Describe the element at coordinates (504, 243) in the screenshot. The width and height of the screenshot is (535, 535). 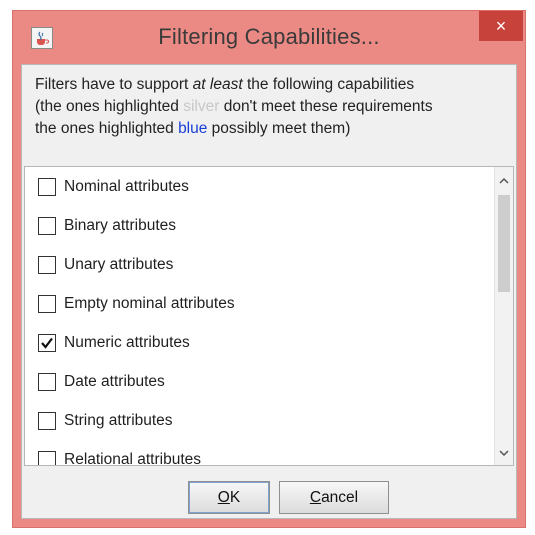
I see `scrollbar-thumb` at that location.